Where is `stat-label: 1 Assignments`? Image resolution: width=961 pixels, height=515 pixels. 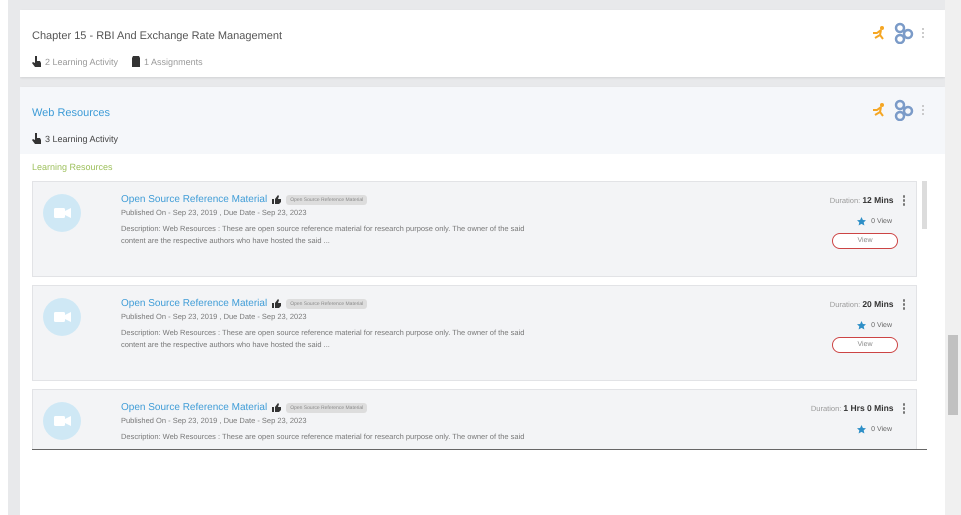
stat-label: 1 Assignments is located at coordinates (173, 61).